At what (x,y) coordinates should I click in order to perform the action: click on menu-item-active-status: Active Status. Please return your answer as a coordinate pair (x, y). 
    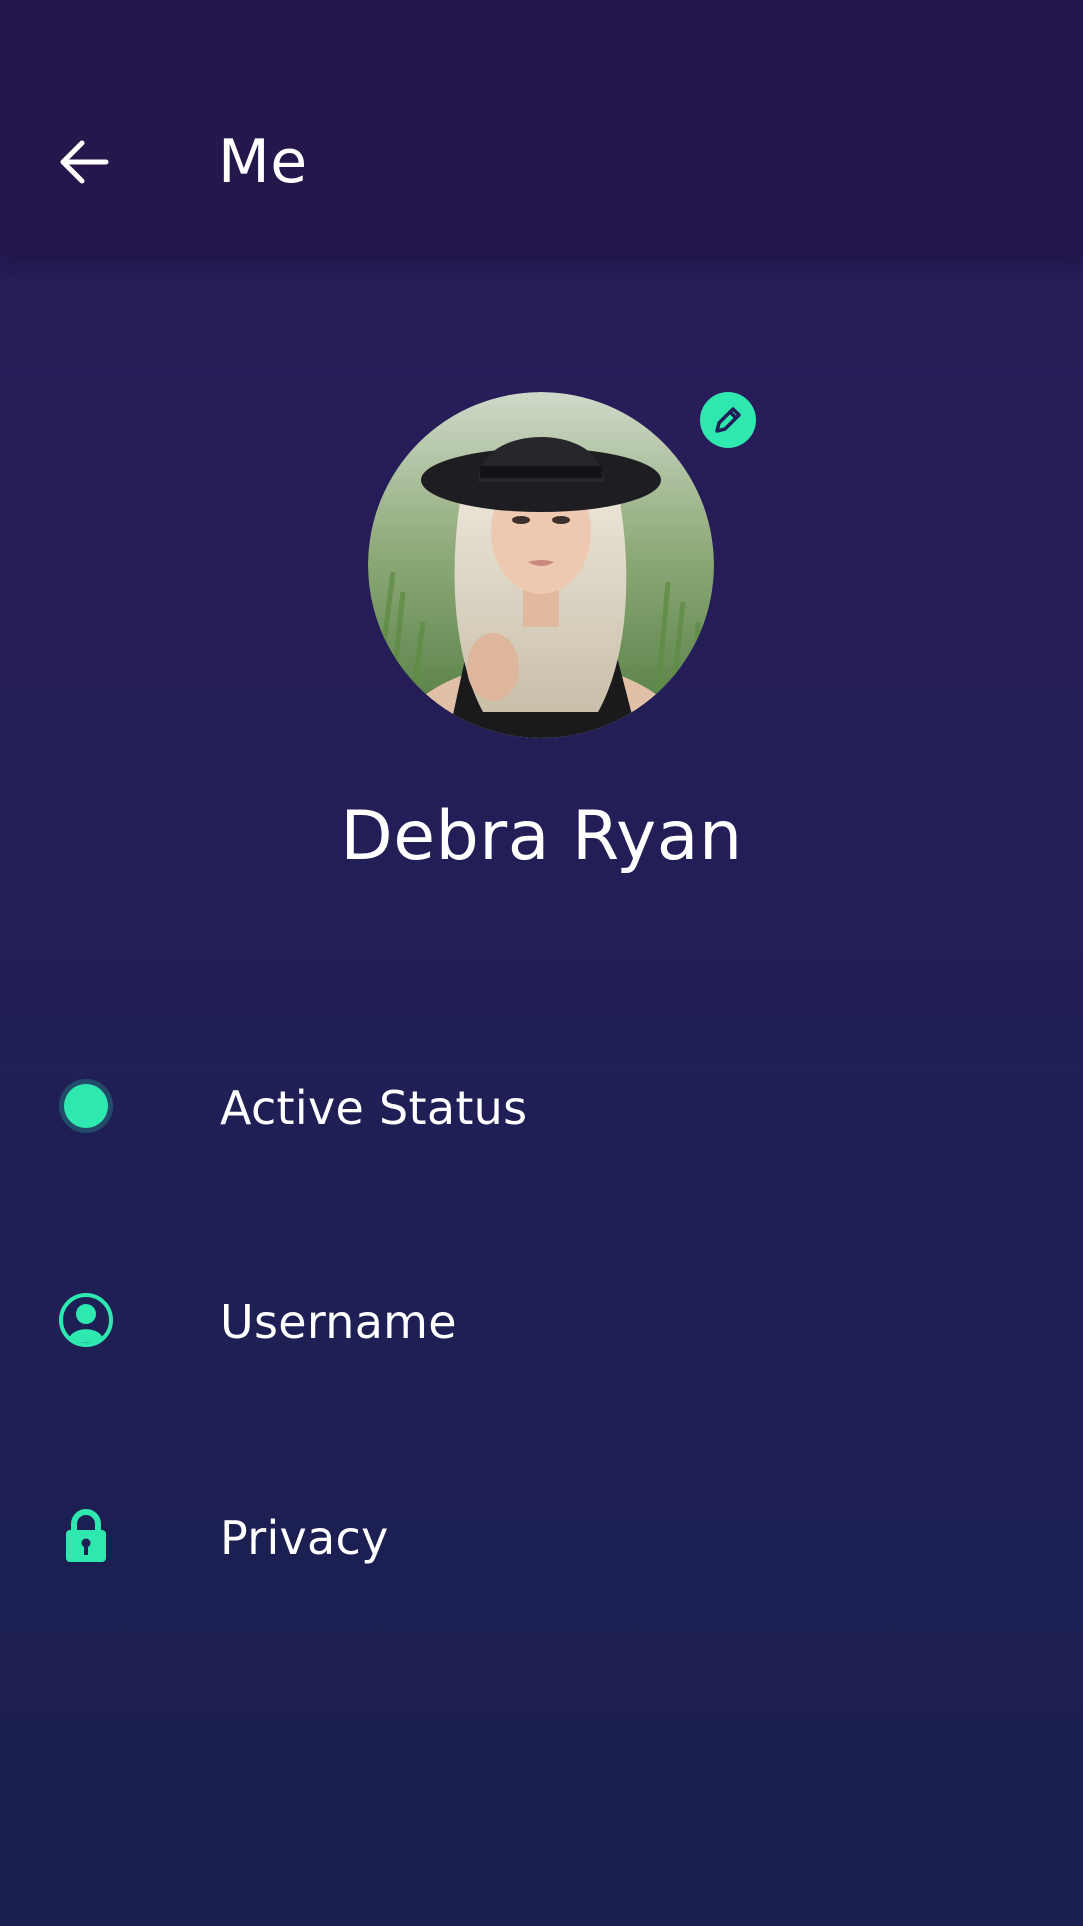
    Looking at the image, I should click on (541, 1106).